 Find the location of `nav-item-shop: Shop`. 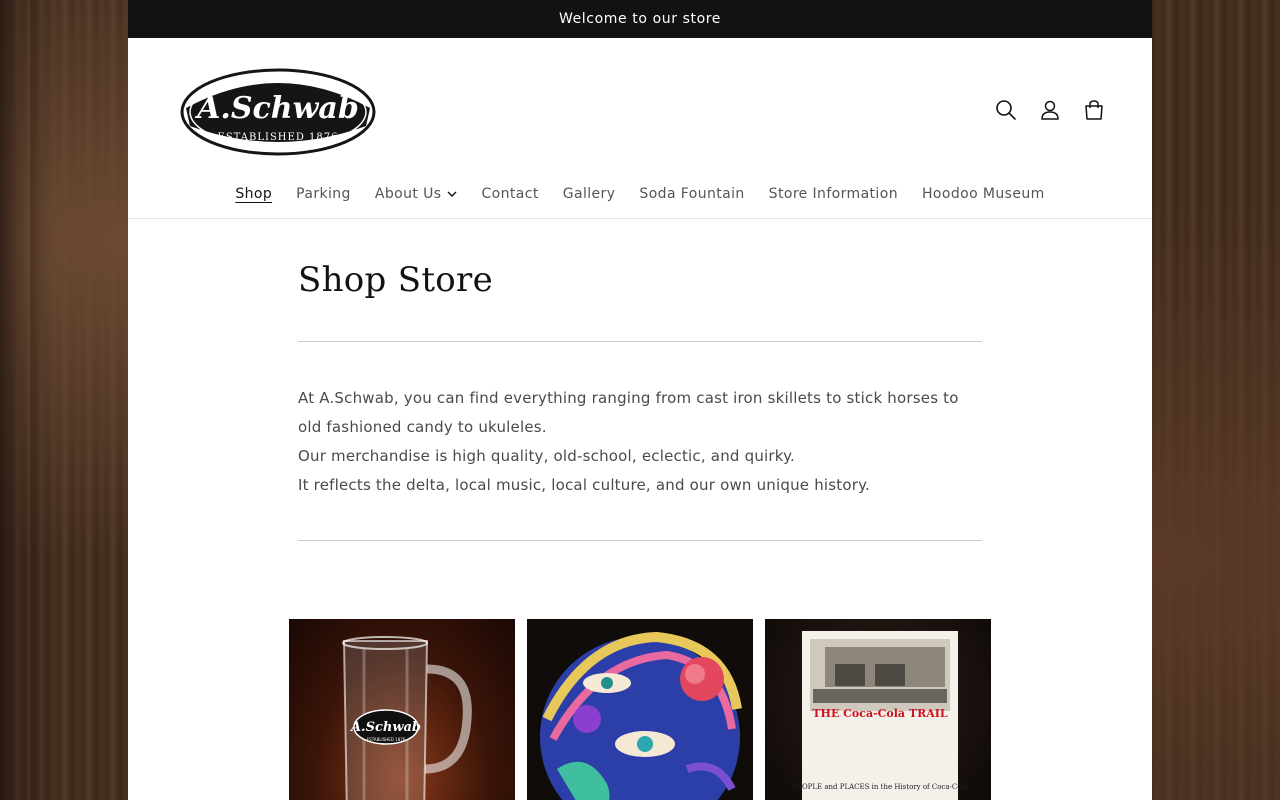

nav-item-shop: Shop is located at coordinates (253, 194).